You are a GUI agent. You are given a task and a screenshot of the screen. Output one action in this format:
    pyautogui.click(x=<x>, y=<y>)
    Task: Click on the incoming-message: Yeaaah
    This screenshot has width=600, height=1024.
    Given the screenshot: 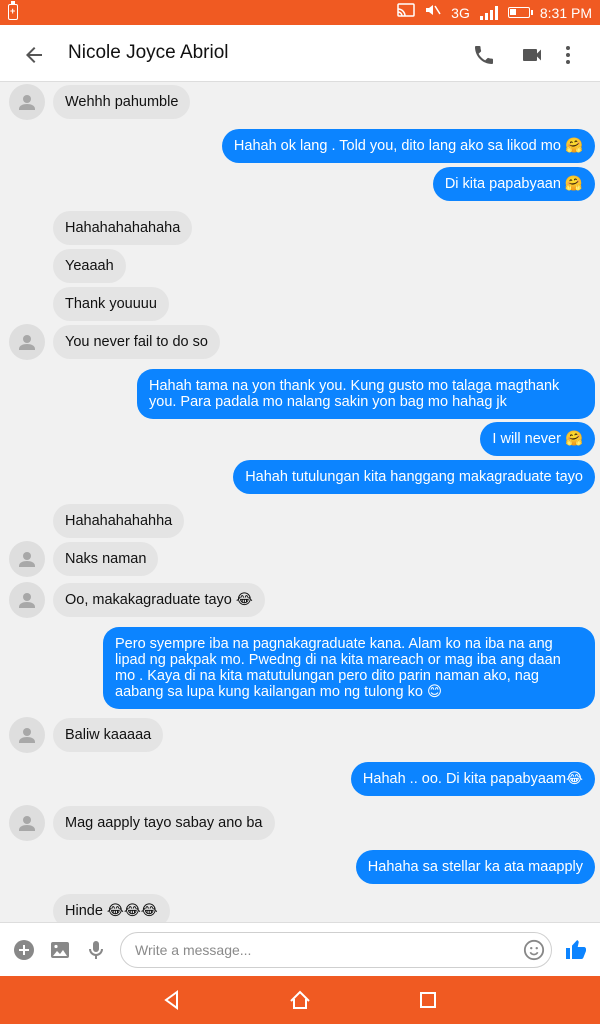 What is the action you would take?
    pyautogui.click(x=89, y=266)
    